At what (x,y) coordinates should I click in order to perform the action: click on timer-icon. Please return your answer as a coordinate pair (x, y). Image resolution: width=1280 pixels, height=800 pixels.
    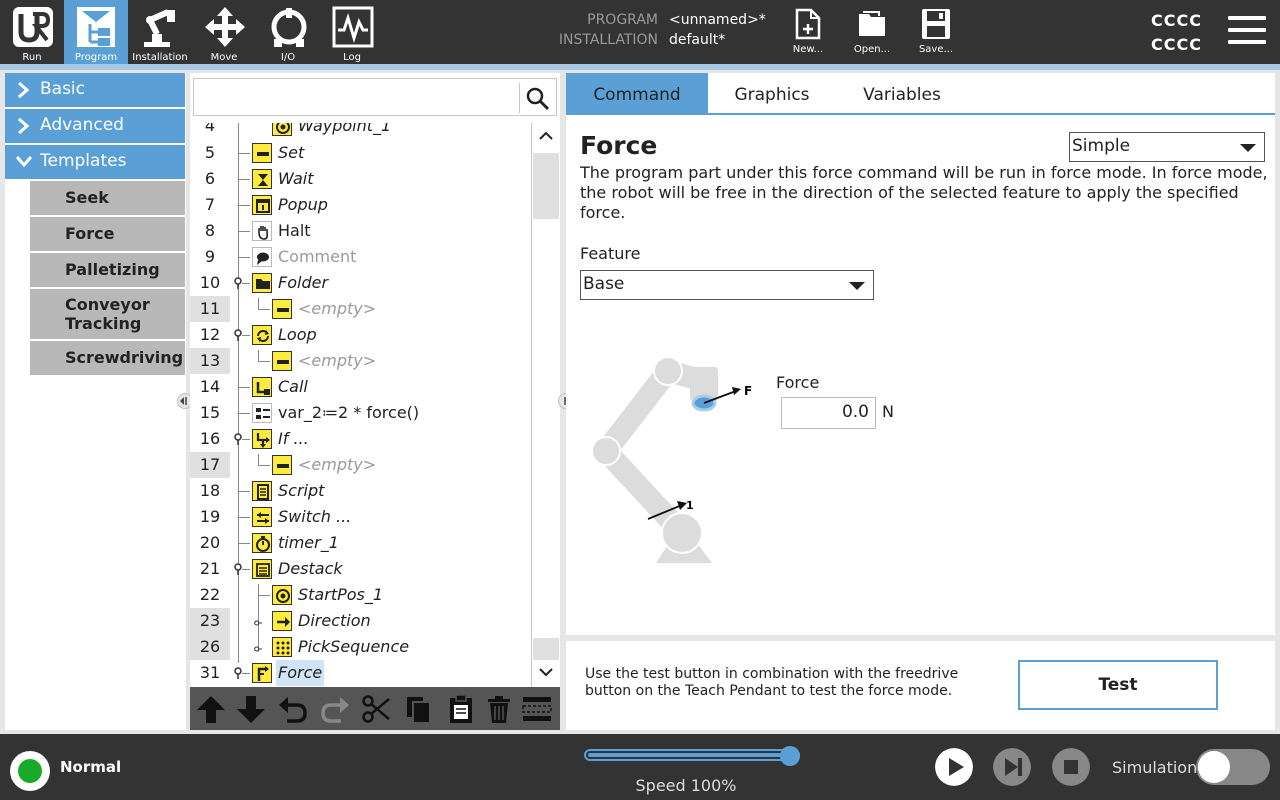
    Looking at the image, I should click on (262, 543).